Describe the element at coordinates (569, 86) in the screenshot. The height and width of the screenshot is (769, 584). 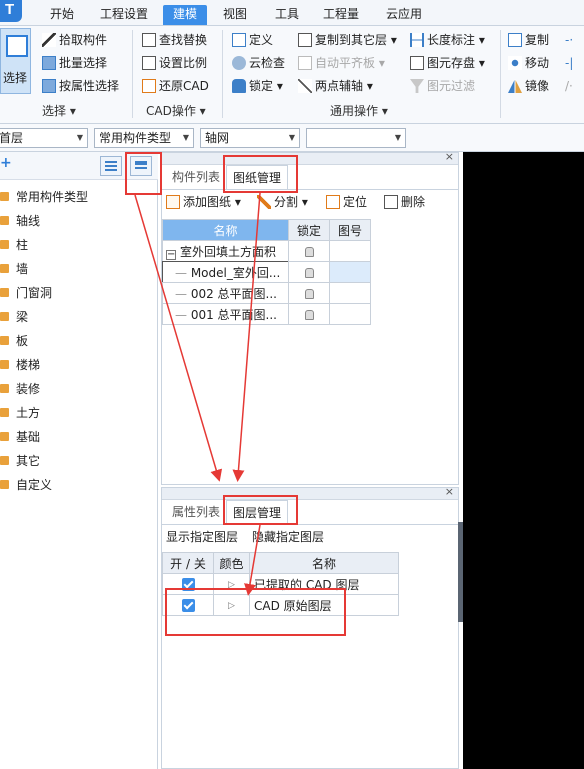
I see `more-edit-icon: /·` at that location.